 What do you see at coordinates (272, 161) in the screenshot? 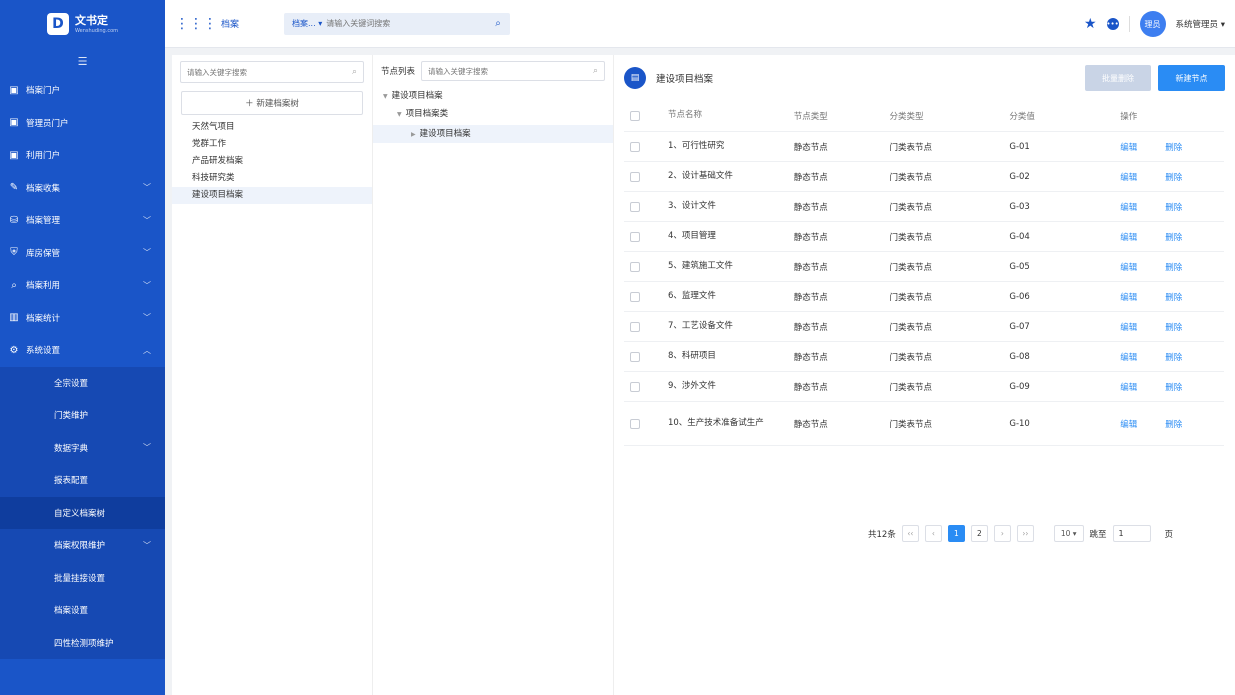
I see `archive-tree-item: 产品研发档案` at bounding box center [272, 161].